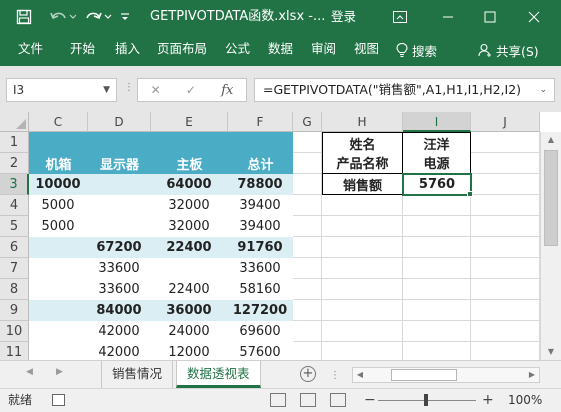 The image size is (561, 412). Describe the element at coordinates (14, 331) in the screenshot. I see `row-header-10: 10` at that location.